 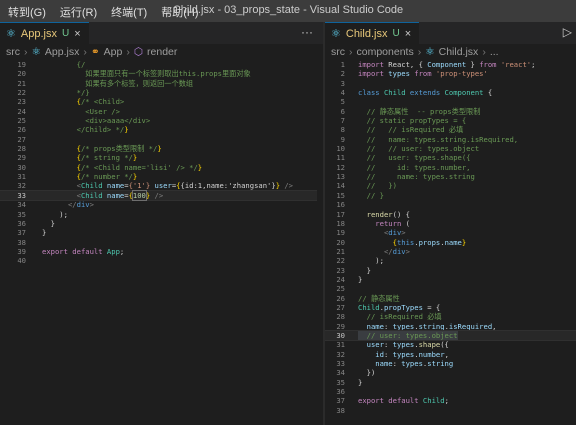 I want to click on code-line: 2 import types from 'prop-types', so click(x=450, y=73).